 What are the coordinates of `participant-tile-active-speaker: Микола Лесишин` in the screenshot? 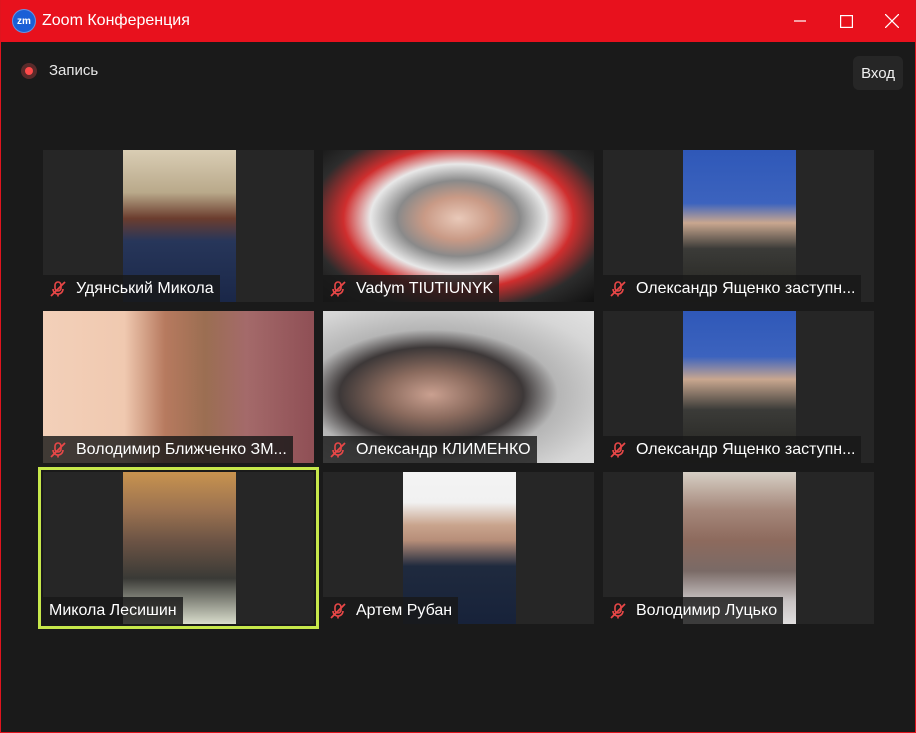 It's located at (178, 548).